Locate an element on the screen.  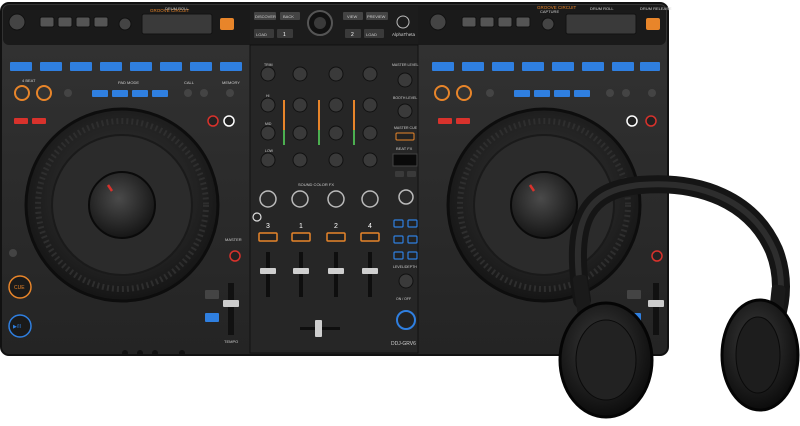
hi-label: HI is located at coordinates (268, 96).